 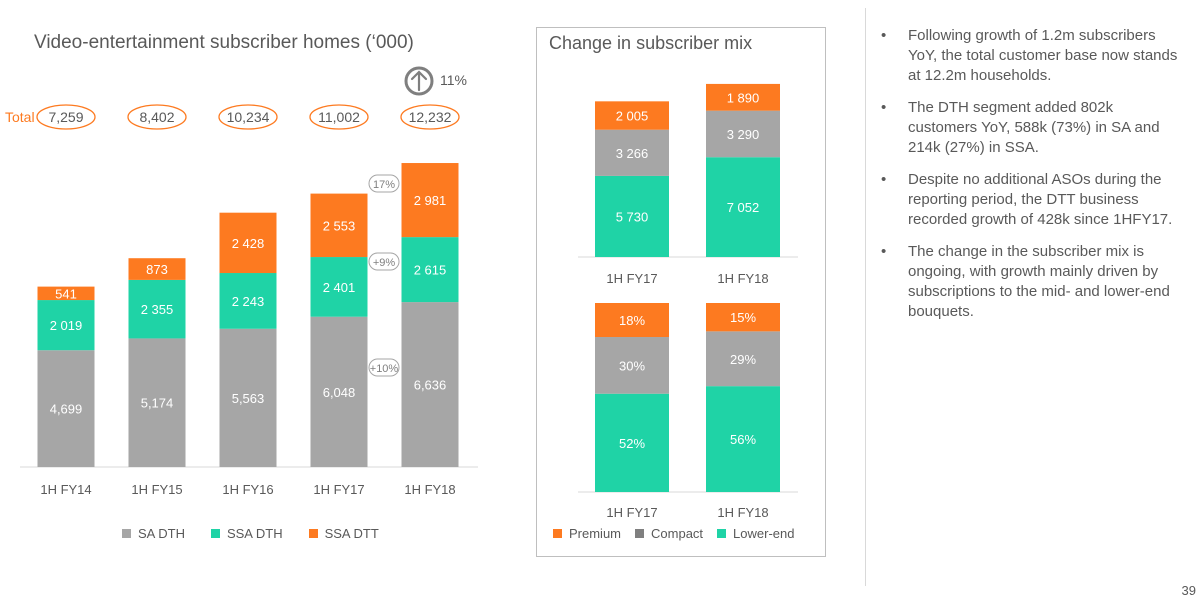 What do you see at coordinates (157, 309) in the screenshot?
I see `data-label-ssa-dth: 2 355` at bounding box center [157, 309].